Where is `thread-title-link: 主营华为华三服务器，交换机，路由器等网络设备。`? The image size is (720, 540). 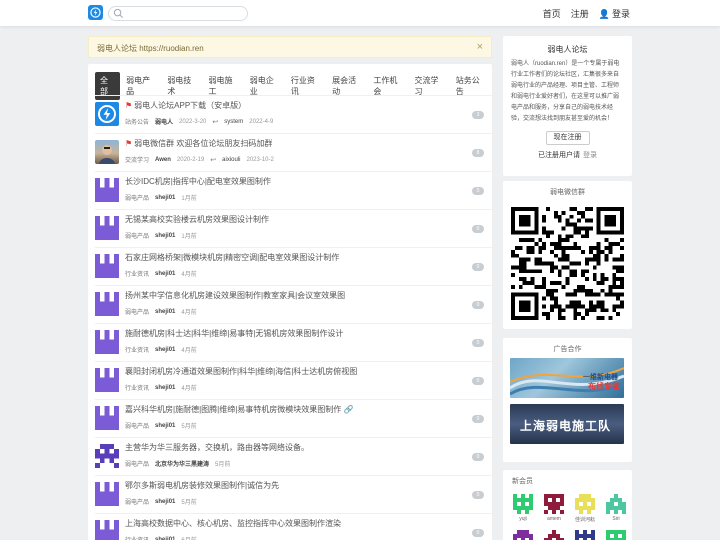 thread-title-link: 主营华为华三服务器，交换机，路由器等网络设备。 is located at coordinates (217, 447).